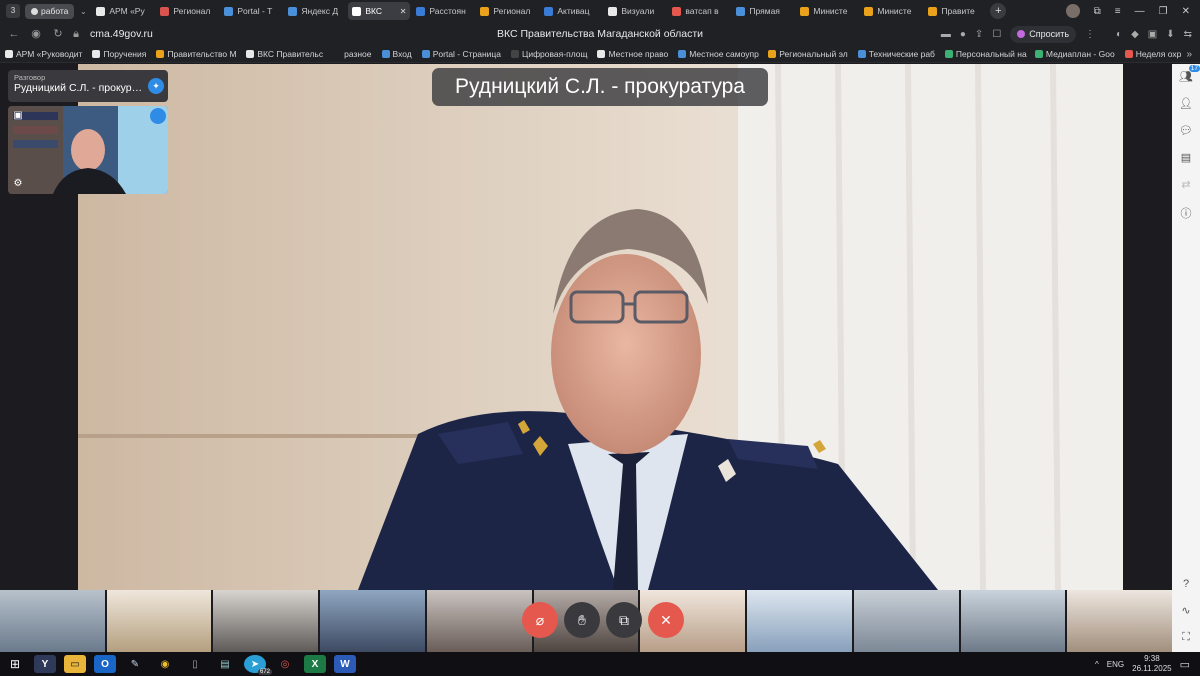  I want to click on bookmark-item: разное, so click(352, 54).